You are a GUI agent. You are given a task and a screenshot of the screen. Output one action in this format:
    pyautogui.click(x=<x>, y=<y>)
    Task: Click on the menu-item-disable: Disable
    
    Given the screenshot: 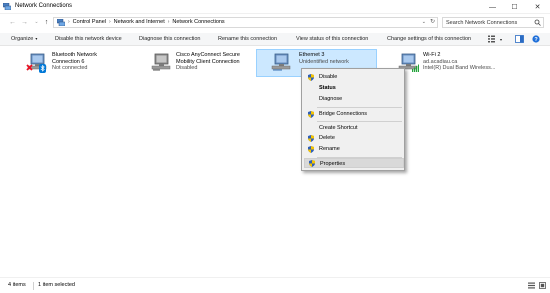 What is the action you would take?
    pyautogui.click(x=354, y=77)
    